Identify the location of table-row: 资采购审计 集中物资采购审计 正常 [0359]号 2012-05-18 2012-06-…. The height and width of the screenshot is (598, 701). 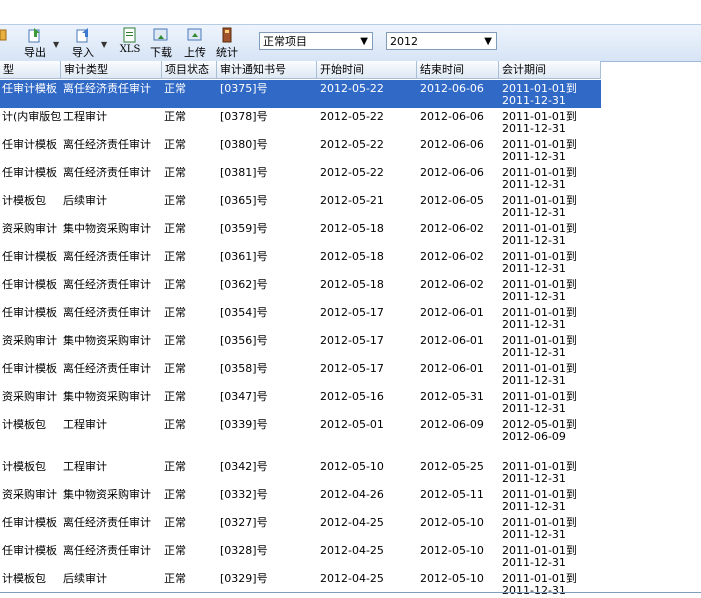
(300, 234).